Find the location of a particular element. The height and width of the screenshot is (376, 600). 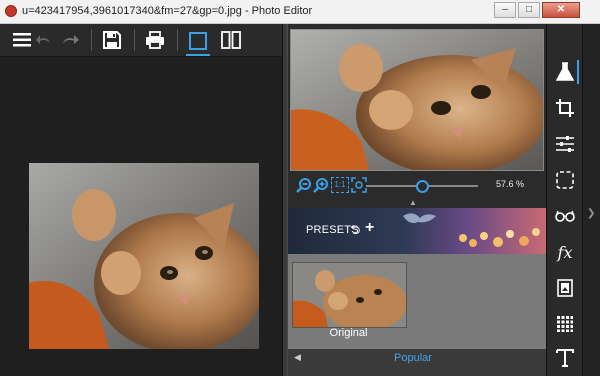

presets-reset-button: ⮌ is located at coordinates (355, 232).